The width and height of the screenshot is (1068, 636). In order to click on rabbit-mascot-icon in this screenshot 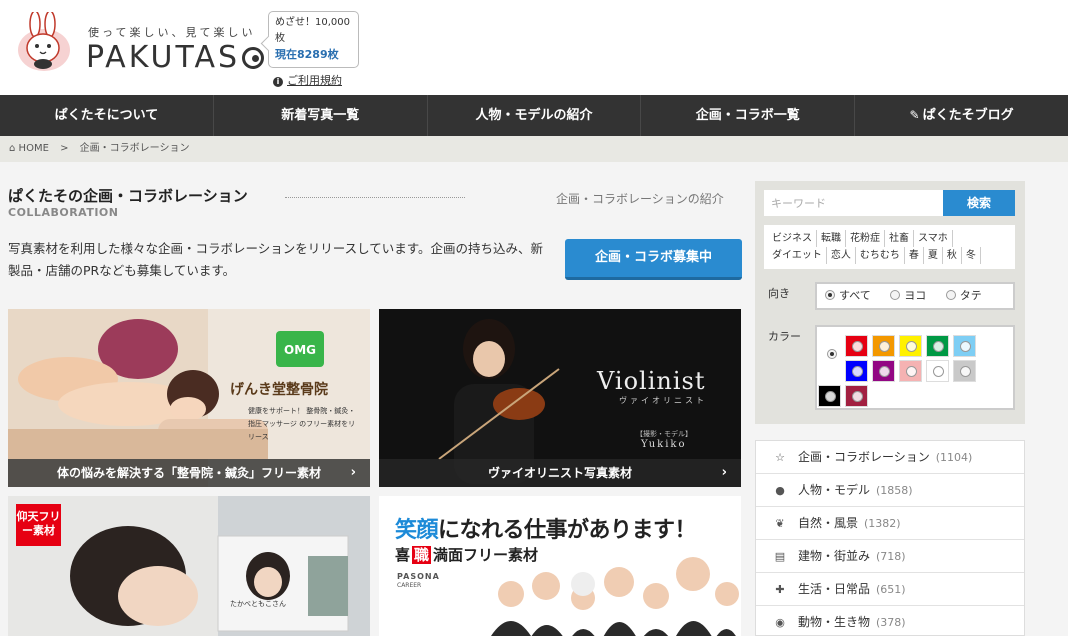, I will do `click(44, 41)`.